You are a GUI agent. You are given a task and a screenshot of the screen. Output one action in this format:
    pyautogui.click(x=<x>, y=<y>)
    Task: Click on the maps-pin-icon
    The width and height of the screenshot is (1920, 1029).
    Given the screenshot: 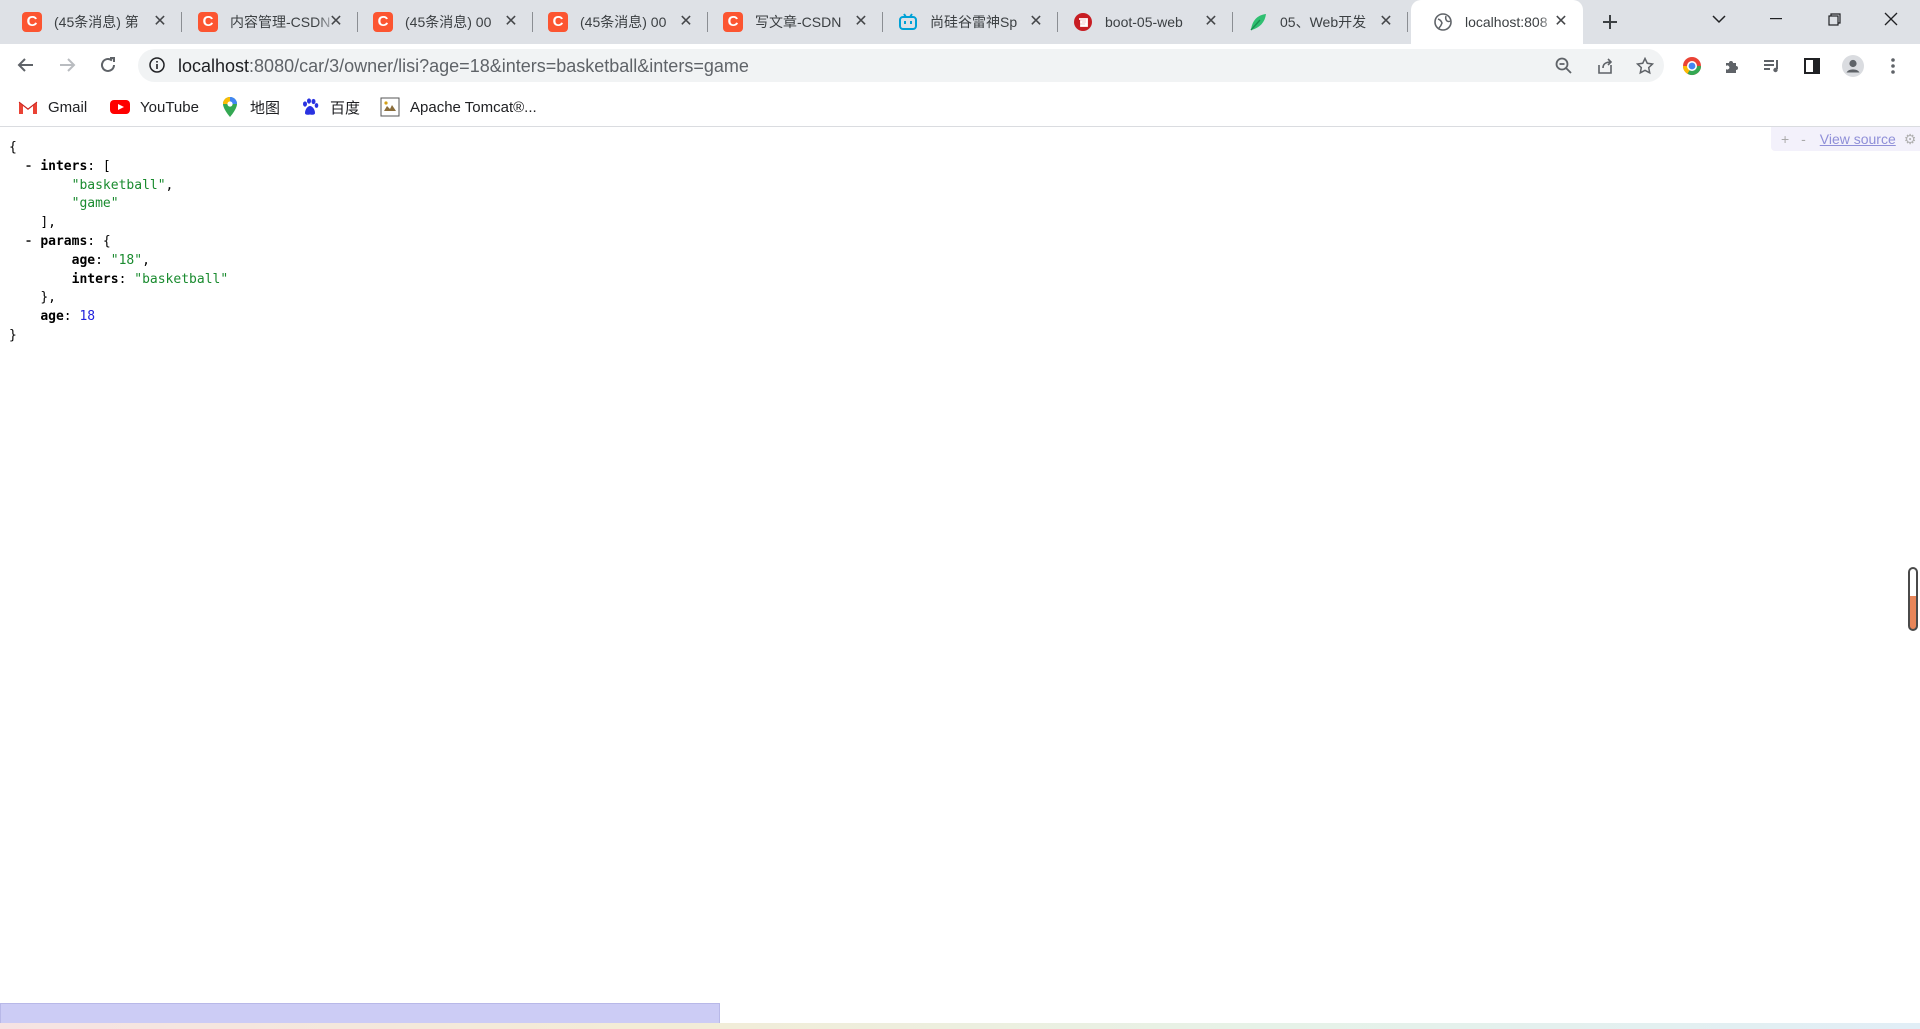 What is the action you would take?
    pyautogui.click(x=230, y=107)
    